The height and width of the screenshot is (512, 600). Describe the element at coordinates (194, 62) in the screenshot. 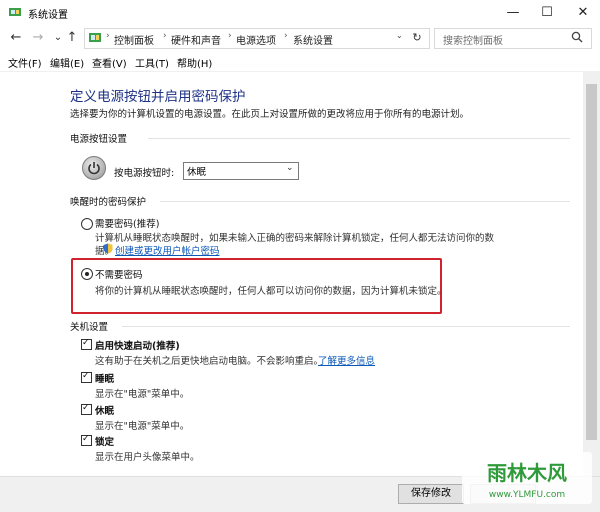

I see `menu-help: 帮助(H)` at that location.